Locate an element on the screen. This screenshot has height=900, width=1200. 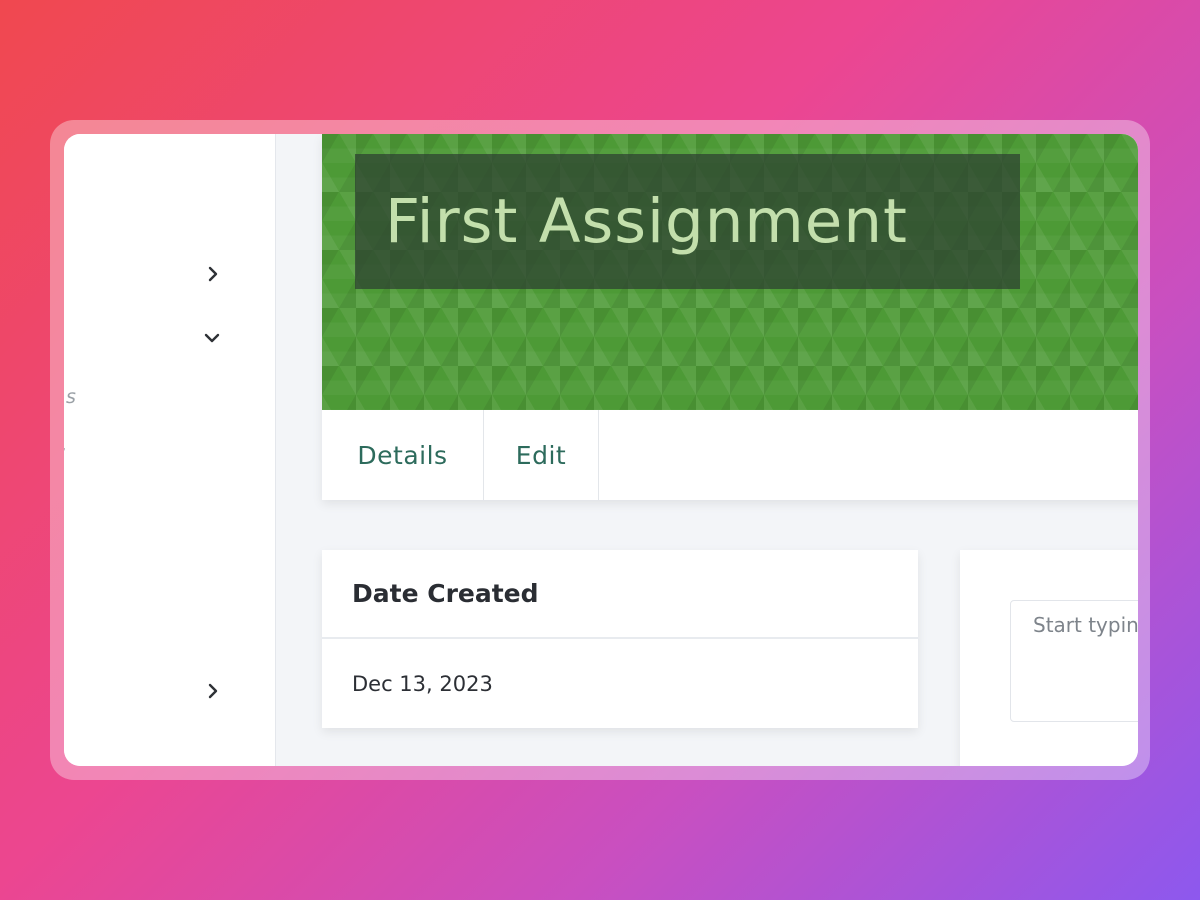
comment-input is located at coordinates (1074, 661).